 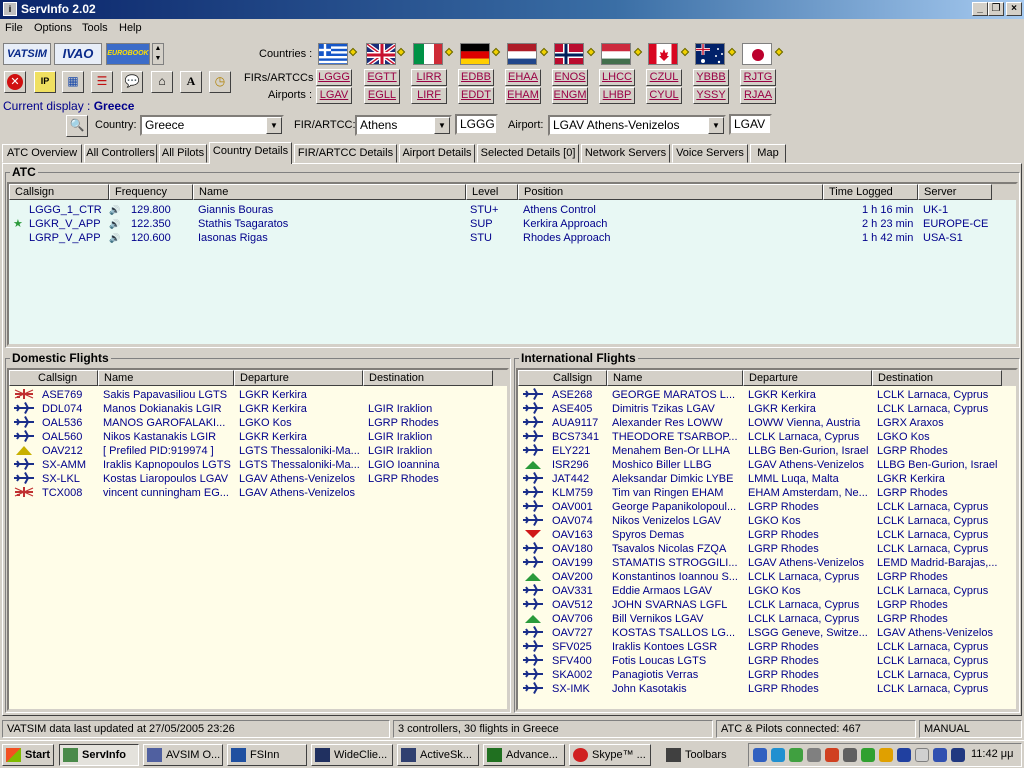 I want to click on column-name: Name, so click(x=166, y=378).